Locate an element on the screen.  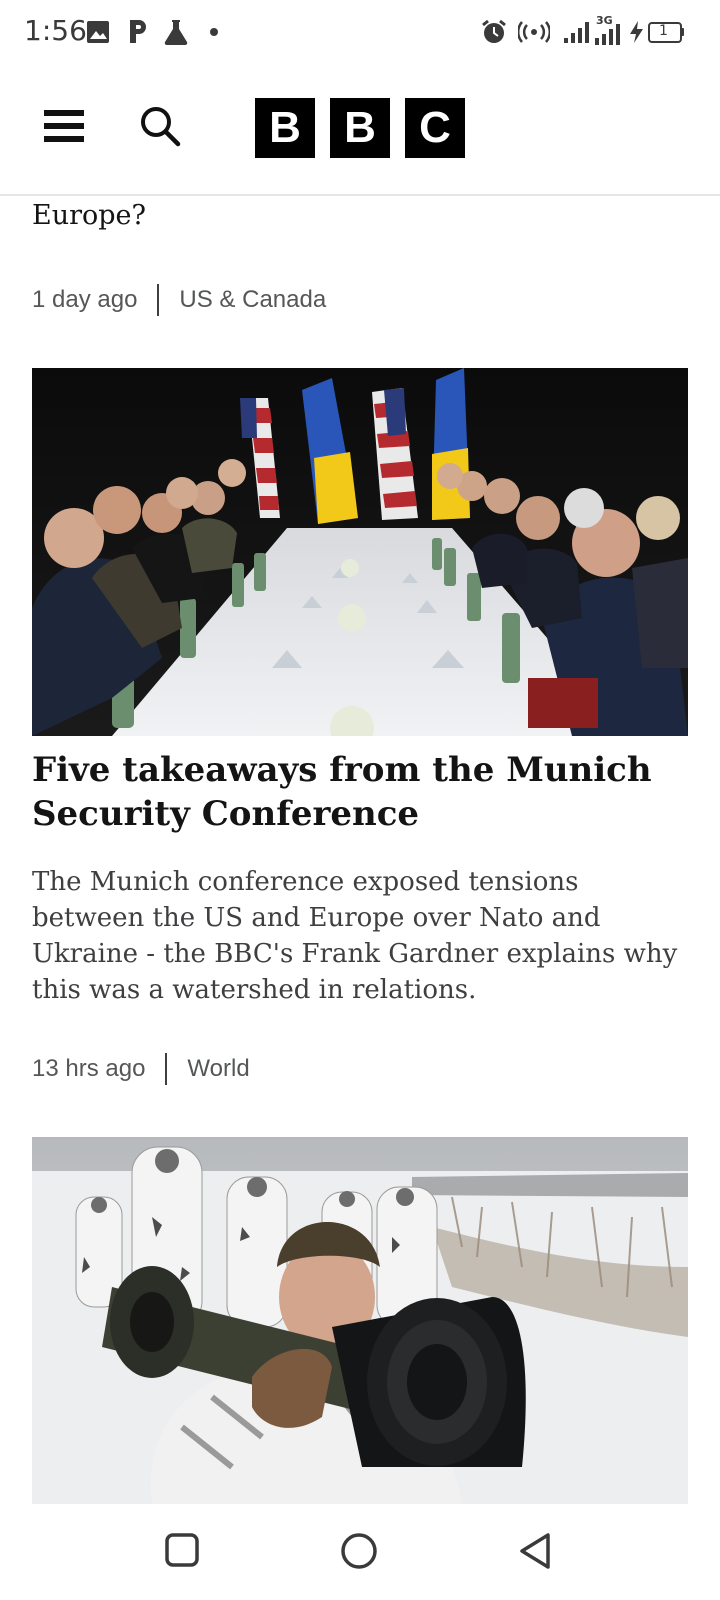
home-button is located at coordinates (359, 1551).